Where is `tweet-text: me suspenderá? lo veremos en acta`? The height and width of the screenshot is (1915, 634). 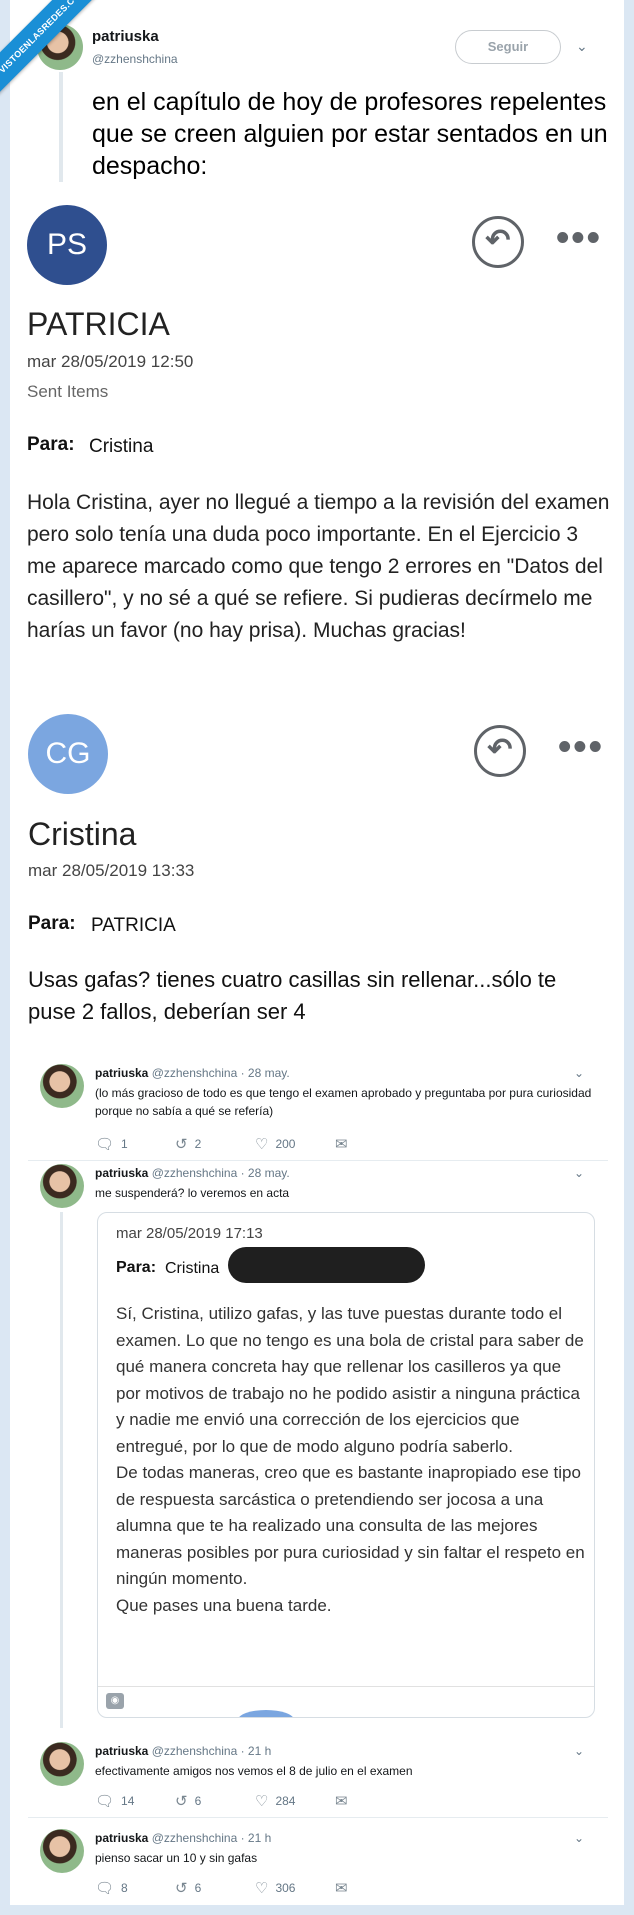
tweet-text: me suspenderá? lo veremos en acta is located at coordinates (192, 1193).